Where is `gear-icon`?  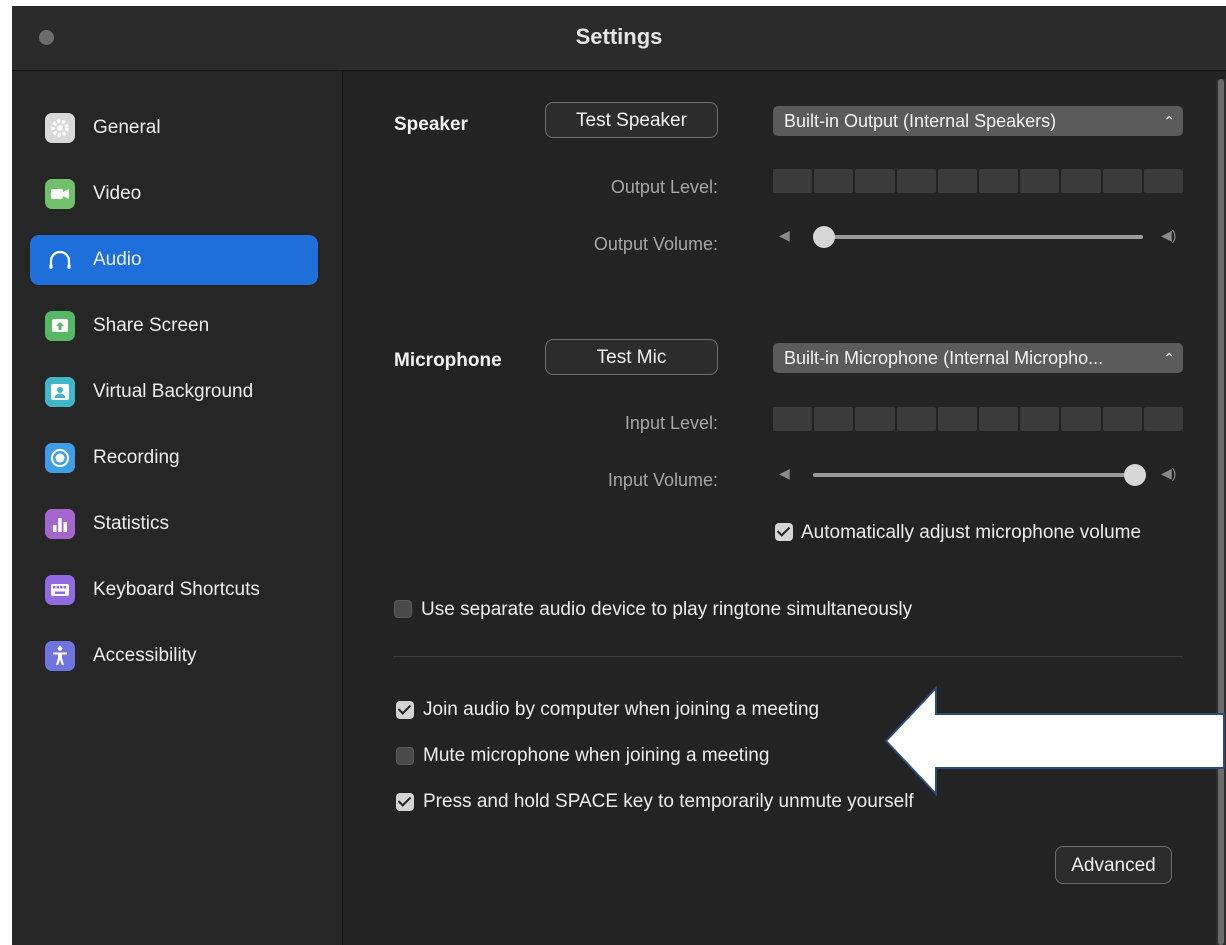
gear-icon is located at coordinates (60, 128).